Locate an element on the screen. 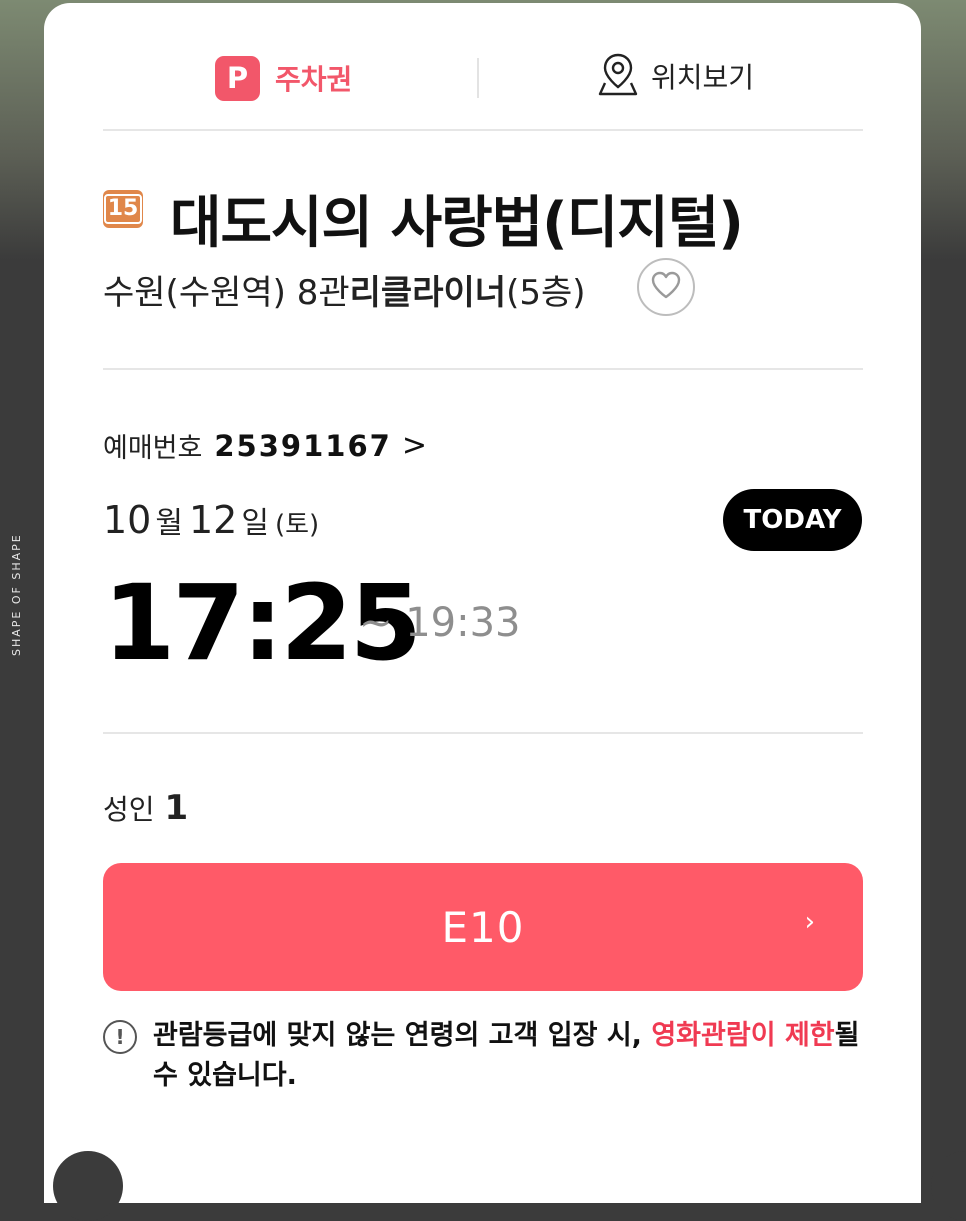 The image size is (966, 1221). exclamation-icon: ! is located at coordinates (120, 1037).